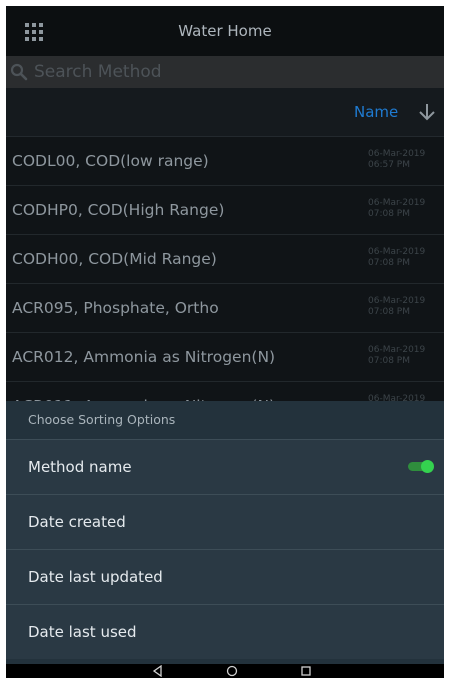 The image size is (450, 682). What do you see at coordinates (225, 420) in the screenshot?
I see `sheet-header: Choose Sorting Options` at bounding box center [225, 420].